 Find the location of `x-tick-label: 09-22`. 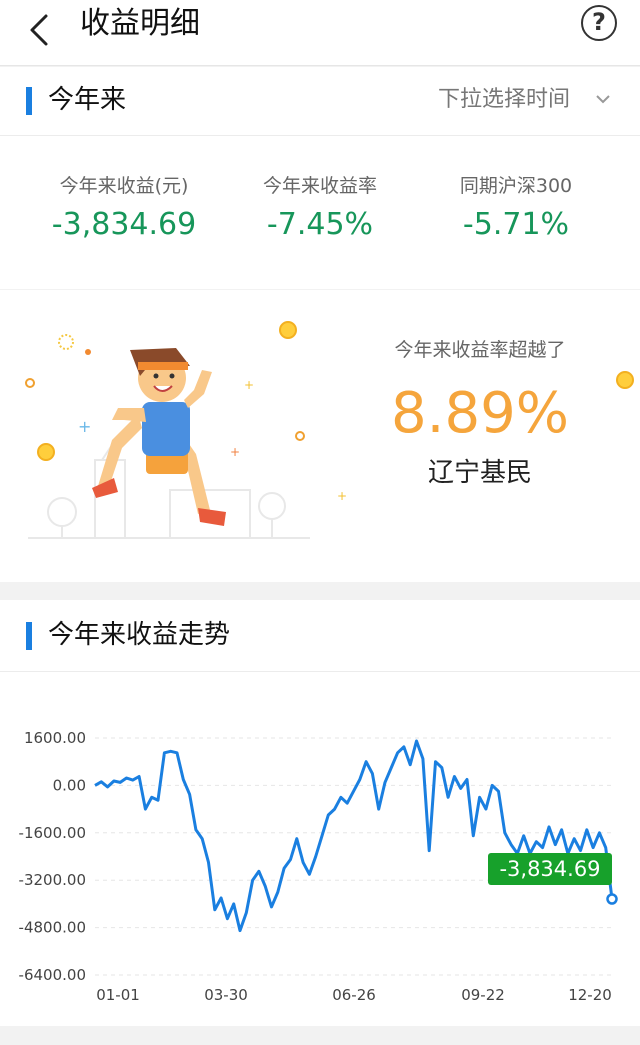

x-tick-label: 09-22 is located at coordinates (483, 995).